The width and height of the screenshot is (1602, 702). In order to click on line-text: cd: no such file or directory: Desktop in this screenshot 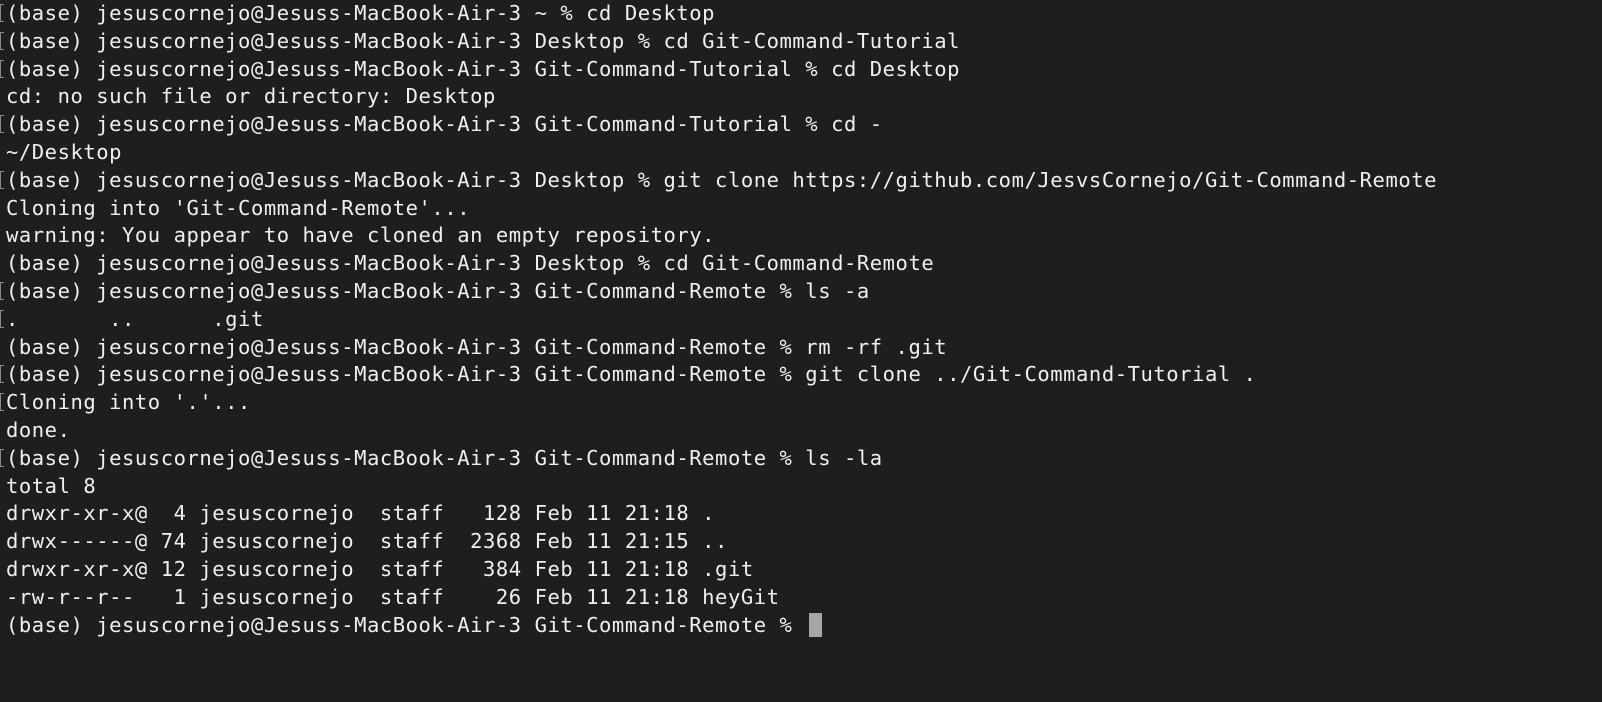, I will do `click(251, 96)`.